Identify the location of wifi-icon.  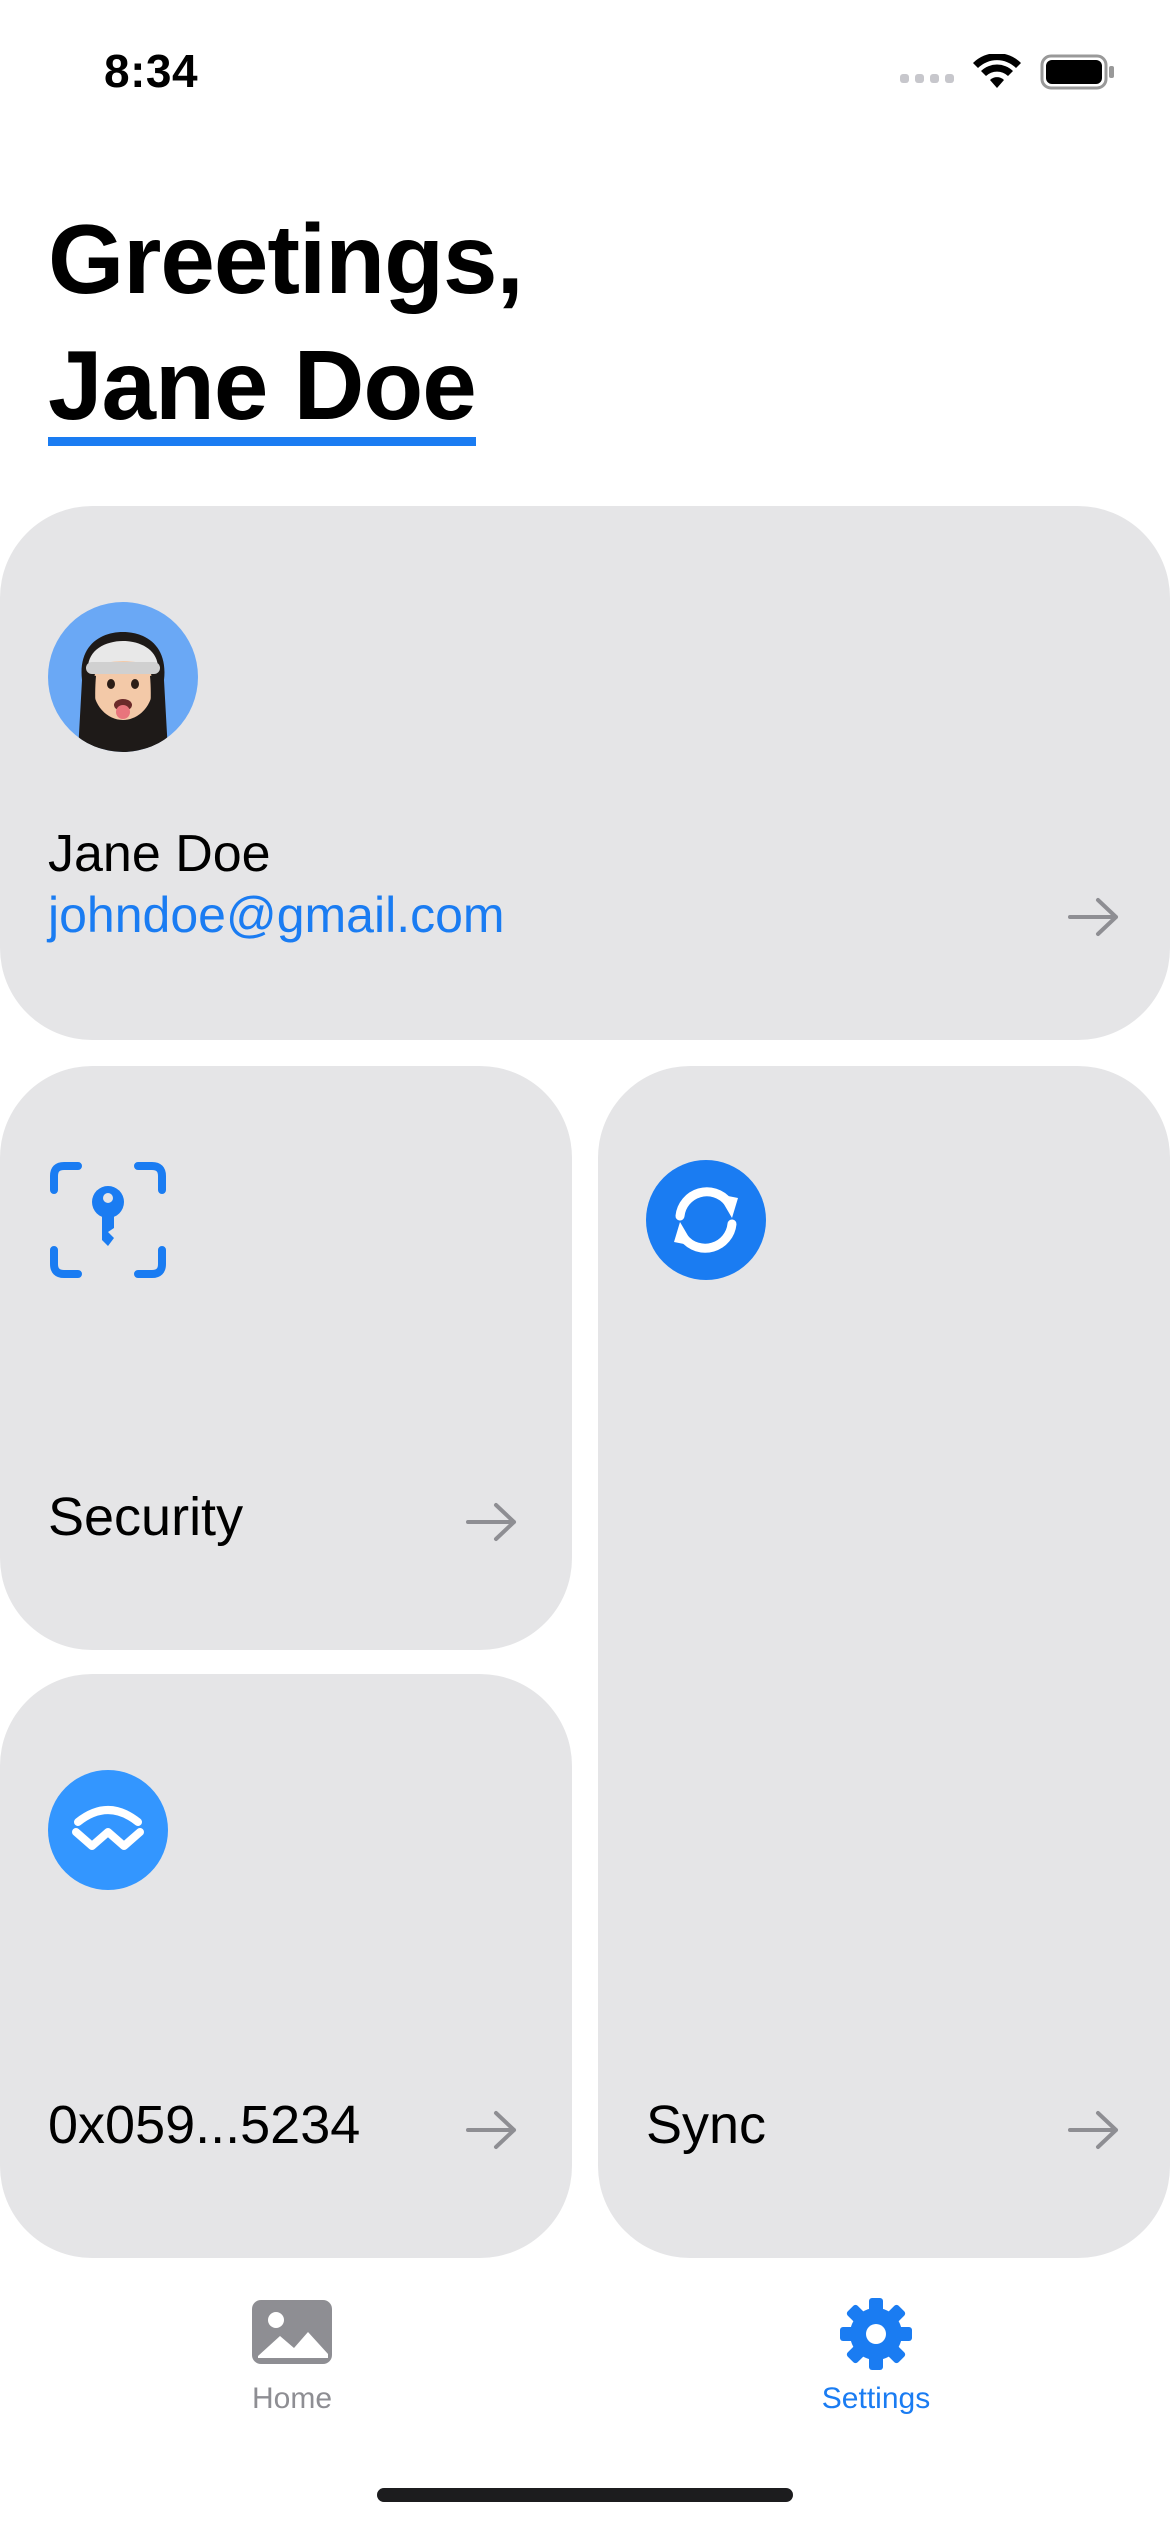
(997, 71).